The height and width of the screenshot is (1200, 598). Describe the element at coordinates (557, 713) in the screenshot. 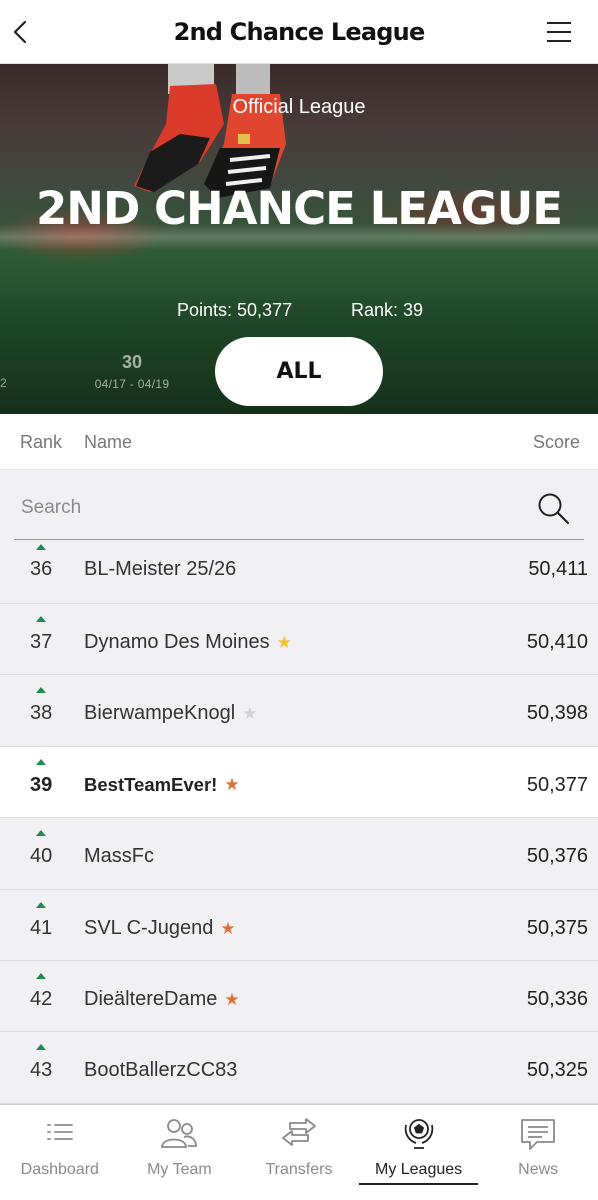

I see `row-score: 50,398` at that location.